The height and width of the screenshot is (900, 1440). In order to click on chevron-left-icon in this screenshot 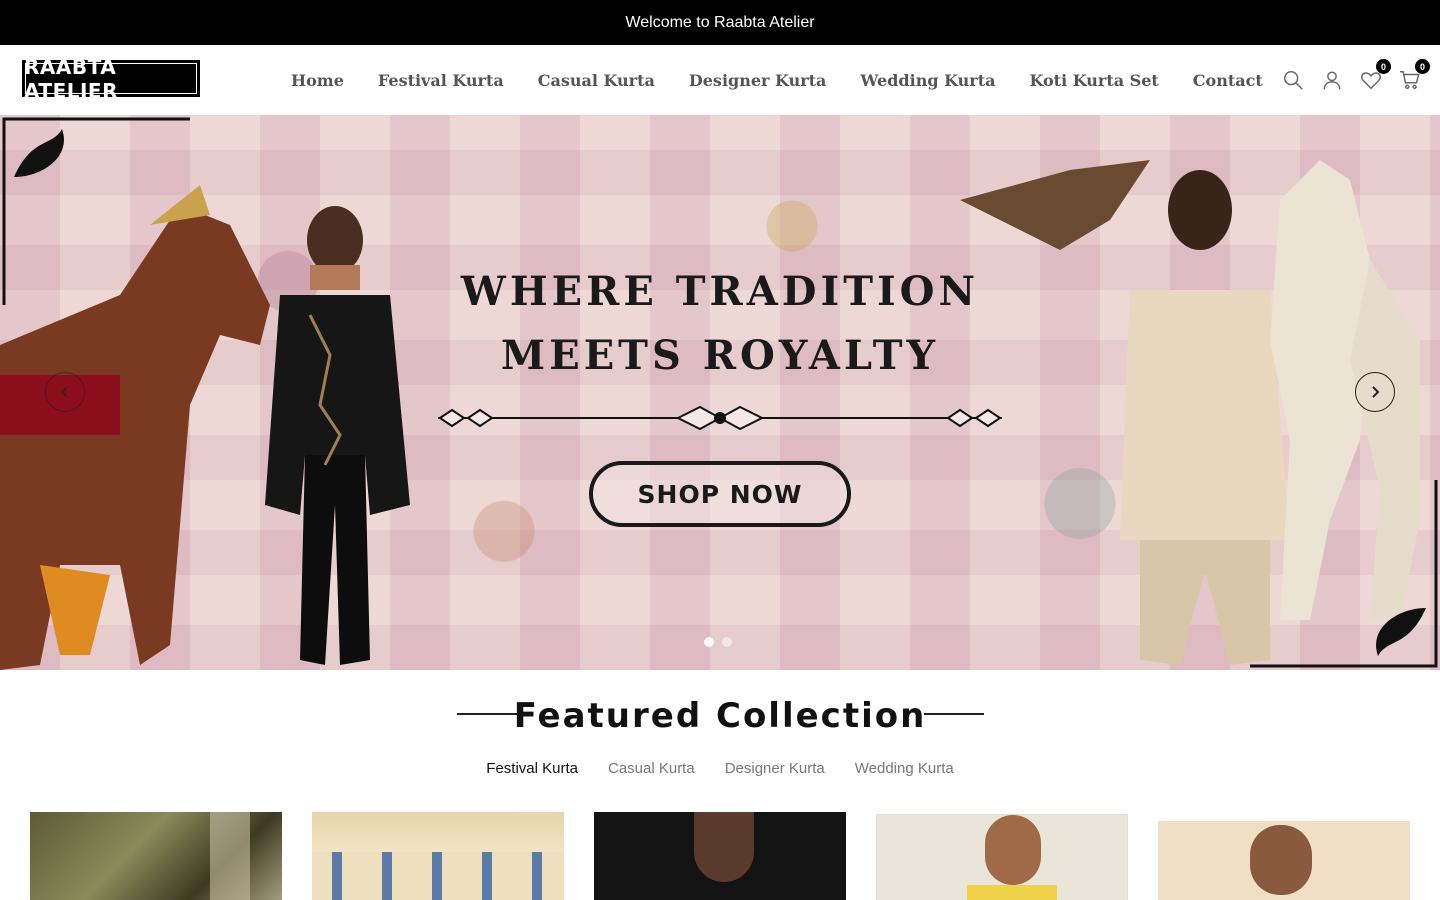, I will do `click(64, 392)`.